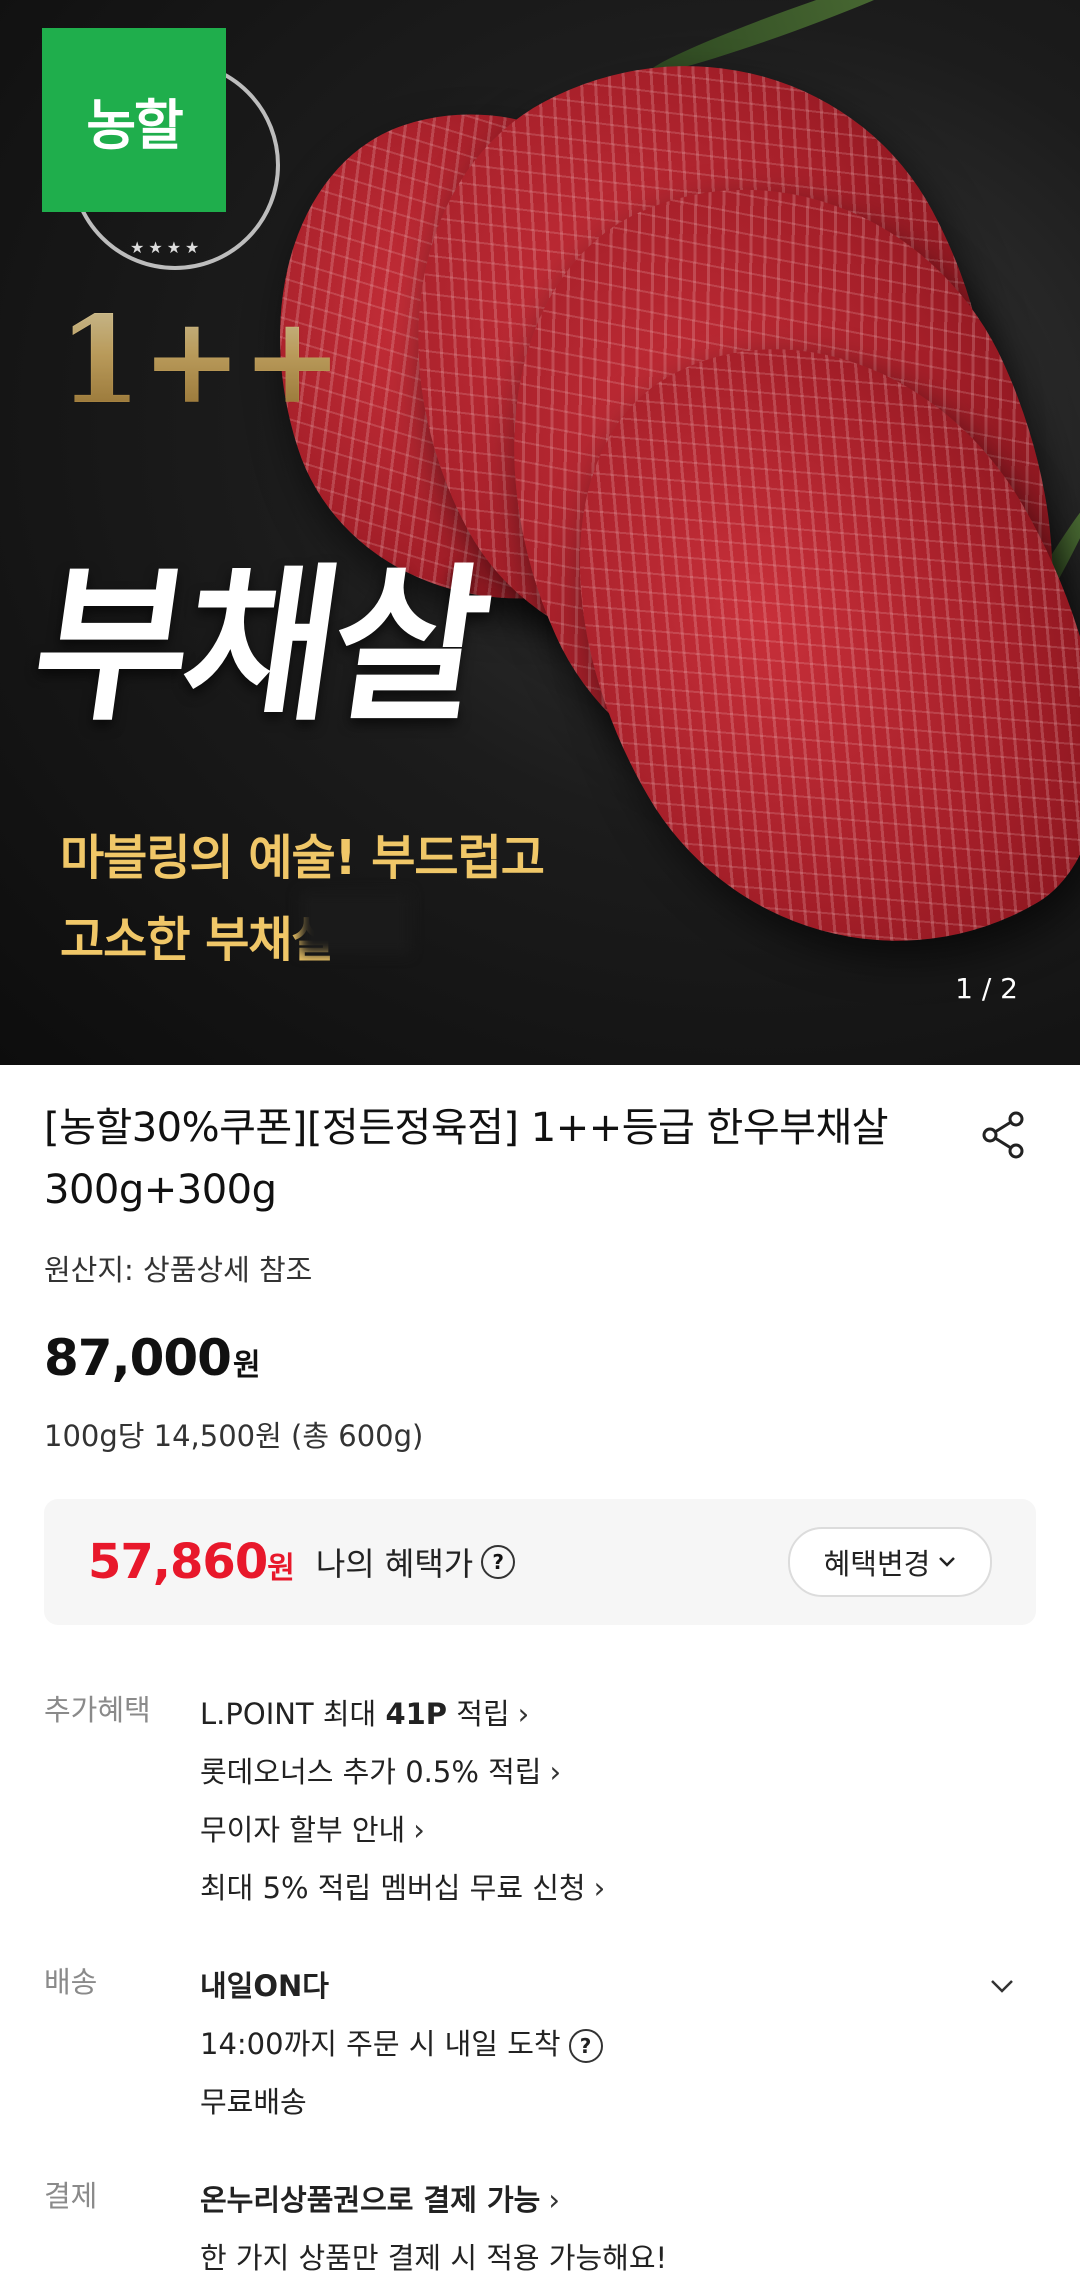  Describe the element at coordinates (618, 1986) in the screenshot. I see `delivery-toggle: 내일ON다` at that location.